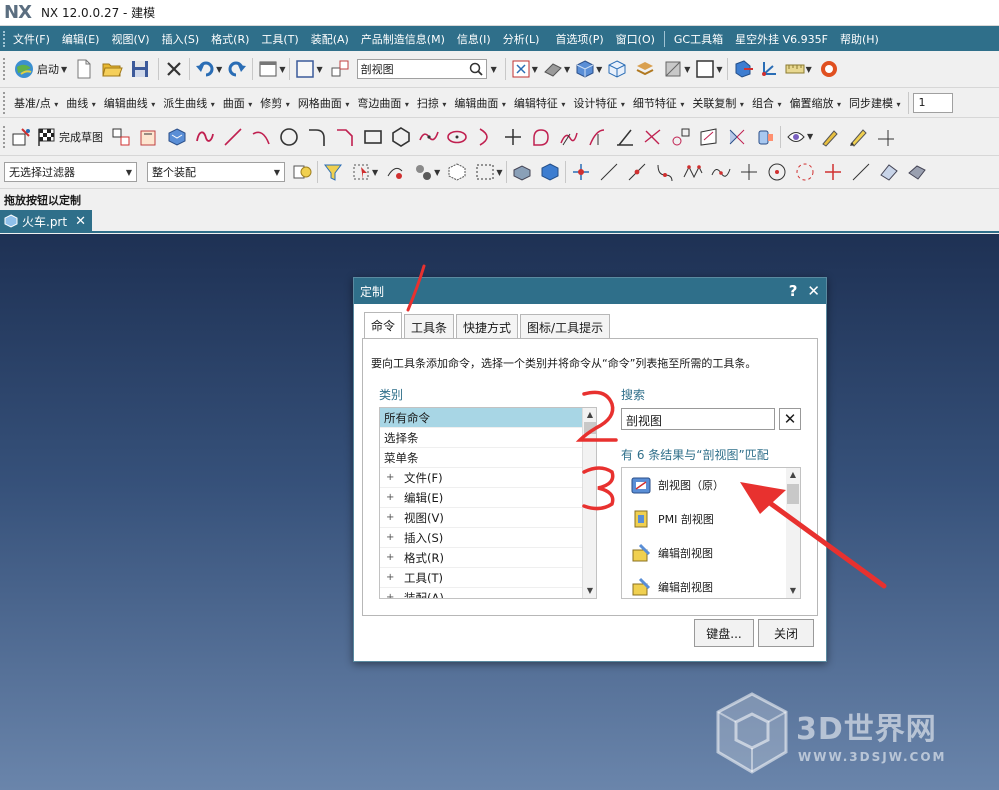 Image resolution: width=999 pixels, height=790 pixels. Describe the element at coordinates (333, 172) in the screenshot. I see `filter-icon` at that location.